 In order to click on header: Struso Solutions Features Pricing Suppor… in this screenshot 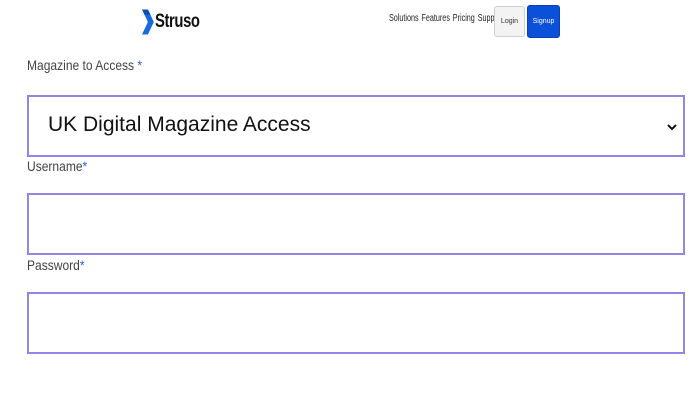, I will do `click(350, 22)`.